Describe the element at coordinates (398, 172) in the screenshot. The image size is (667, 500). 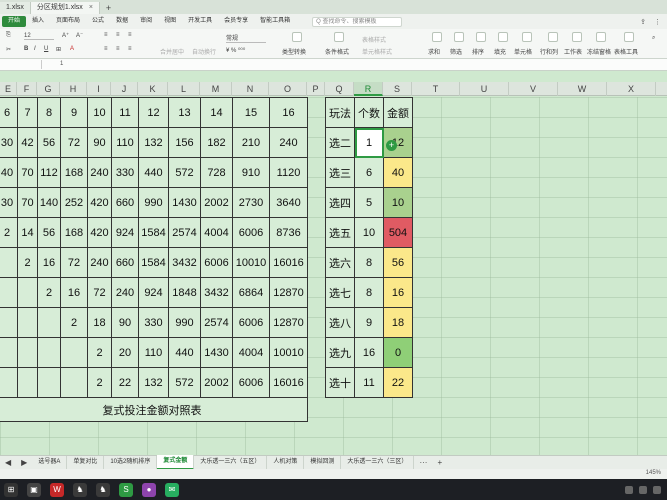
I see `amount-cell: 40` at that location.